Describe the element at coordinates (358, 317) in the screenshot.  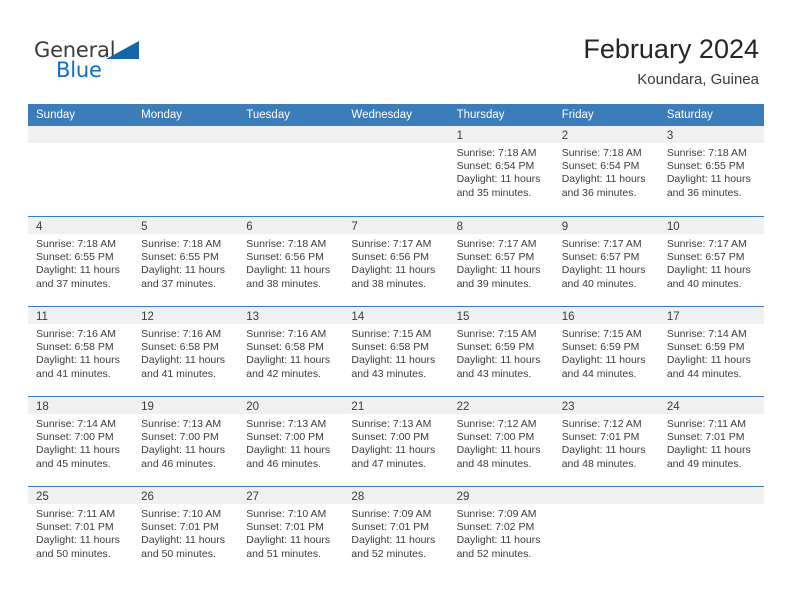
I see `day-number: 14` at that location.